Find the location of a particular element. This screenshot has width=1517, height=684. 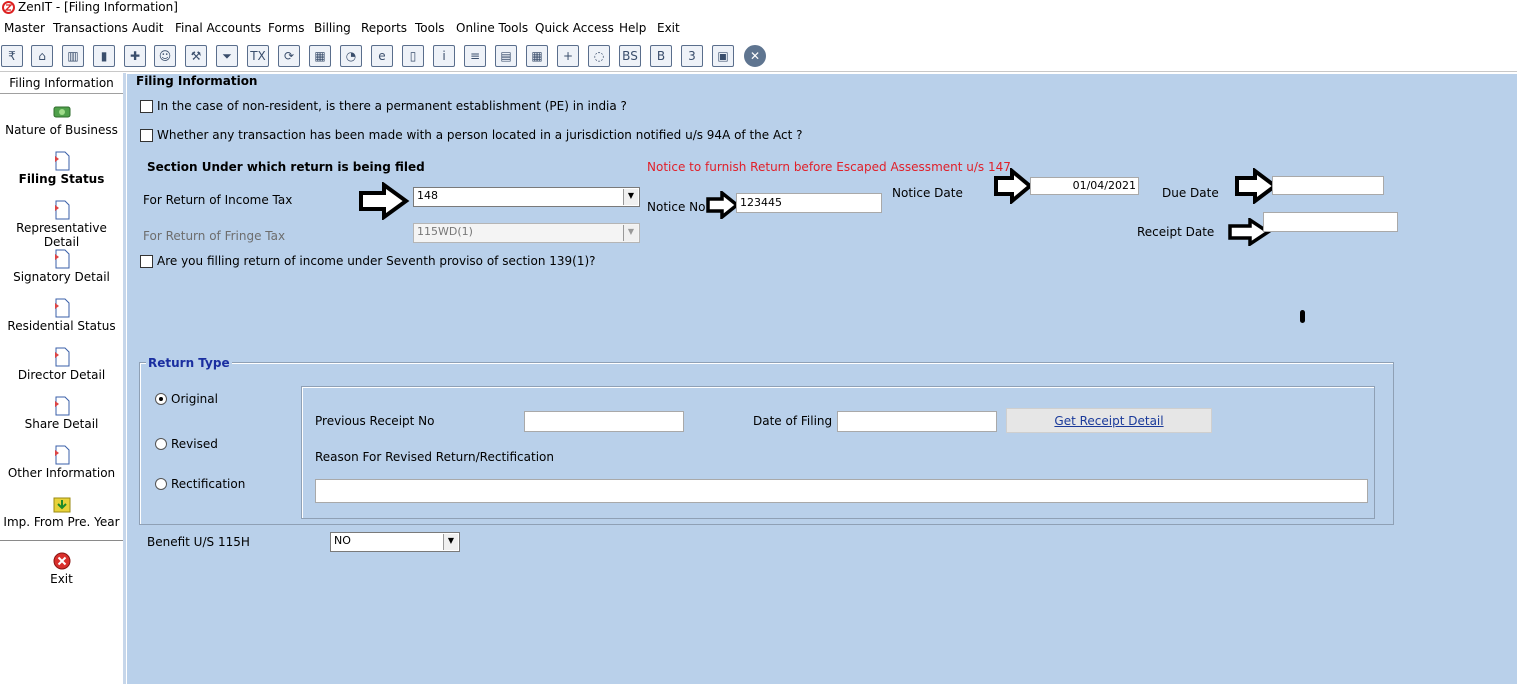

sidebar-item-other-information: Other Information is located at coordinates (61, 462).